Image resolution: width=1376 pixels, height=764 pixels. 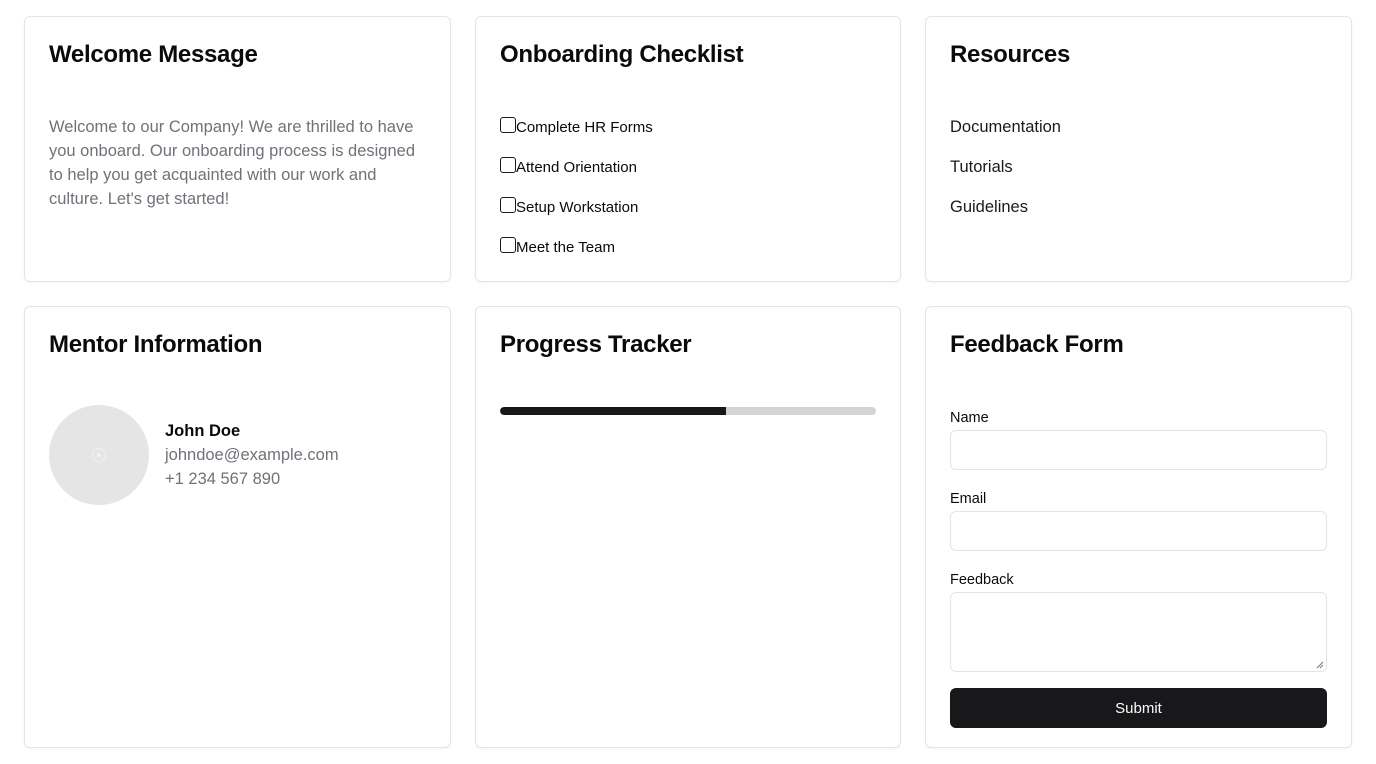 What do you see at coordinates (1138, 215) in the screenshot?
I see `resource-link-guidelines: Guidelines` at bounding box center [1138, 215].